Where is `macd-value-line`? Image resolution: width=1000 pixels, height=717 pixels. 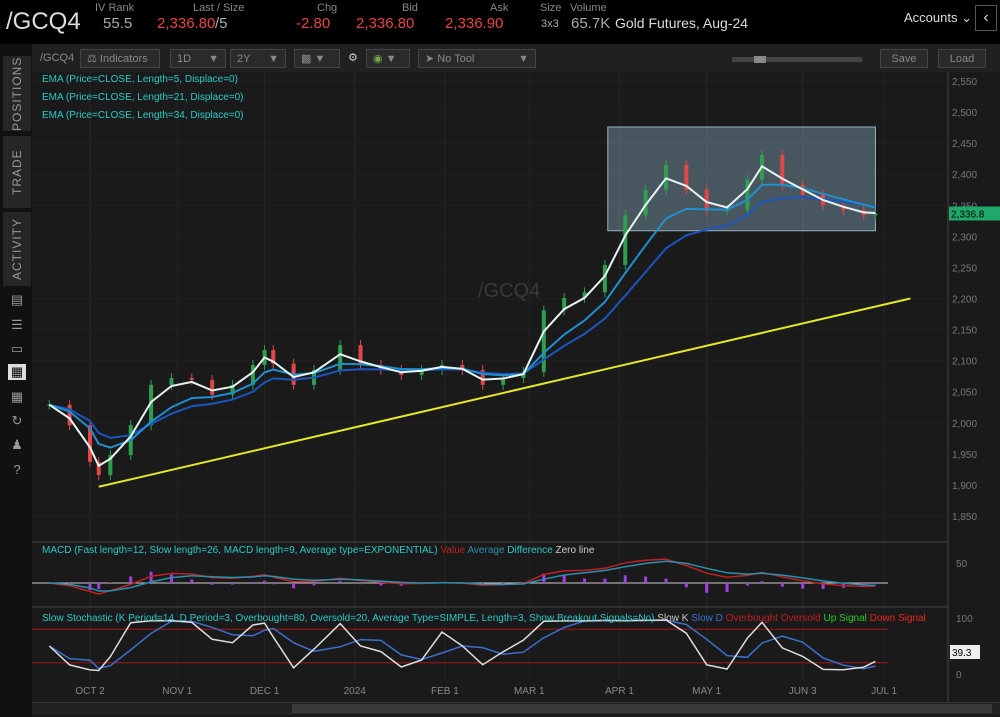
macd-value-line is located at coordinates (462, 576).